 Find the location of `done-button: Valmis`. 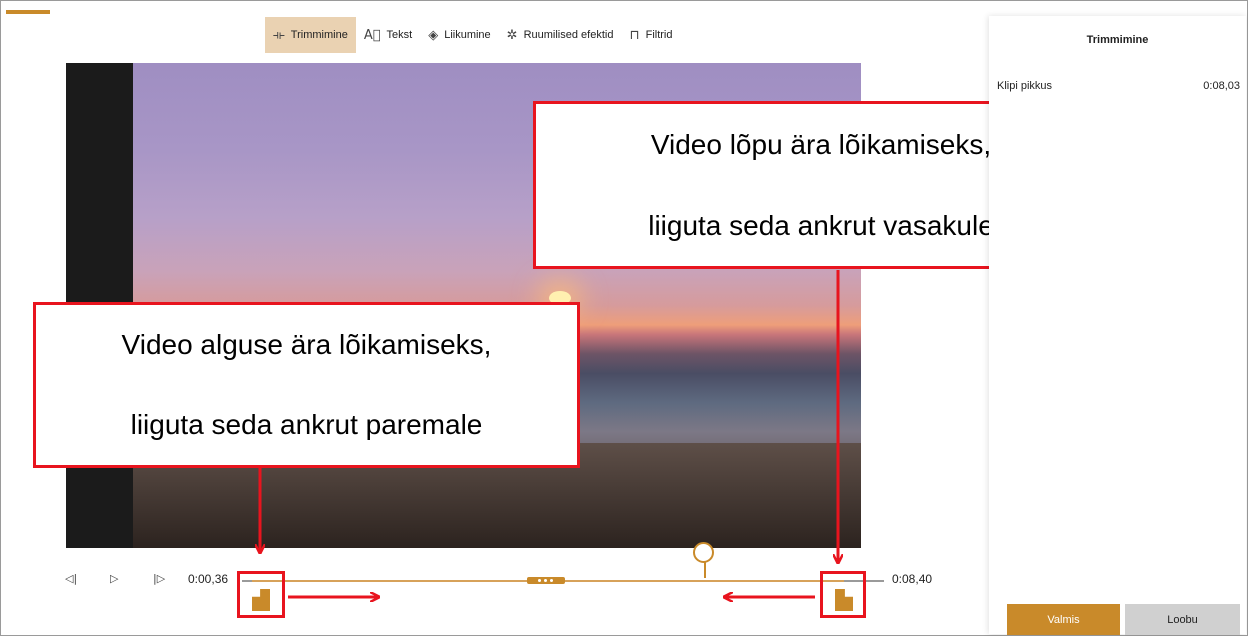

done-button: Valmis is located at coordinates (1063, 619).